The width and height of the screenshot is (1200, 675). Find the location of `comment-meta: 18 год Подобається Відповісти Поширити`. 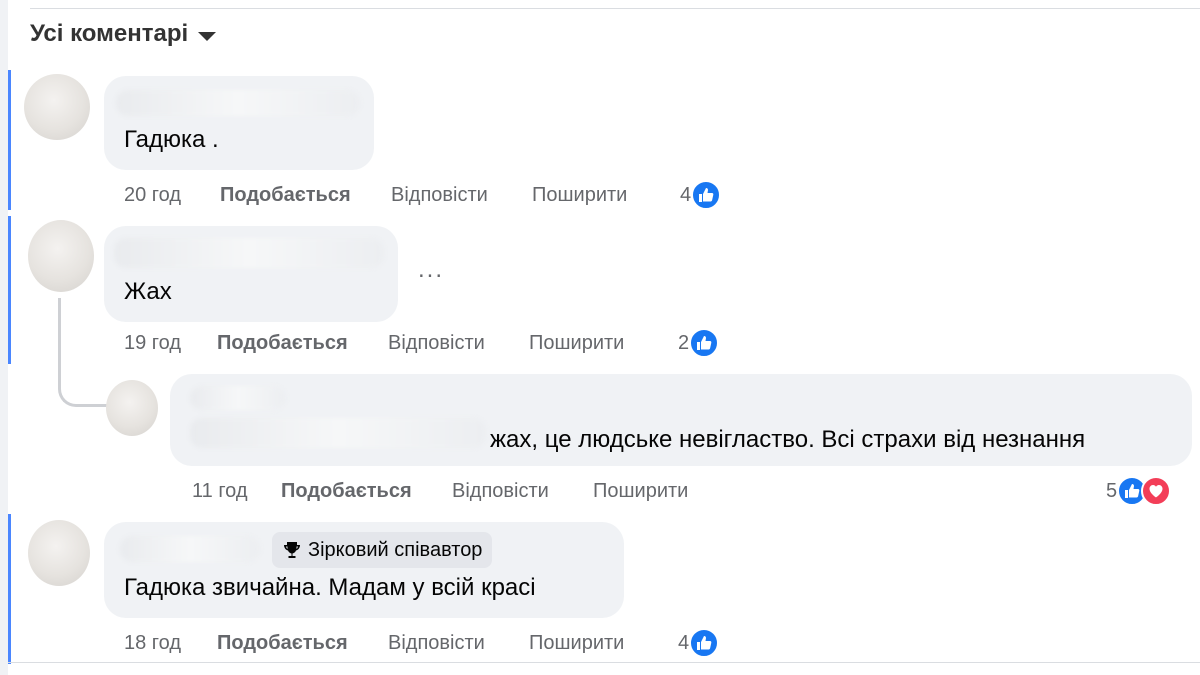

comment-meta: 18 год Подобається Відповісти Поширити is located at coordinates (374, 643).